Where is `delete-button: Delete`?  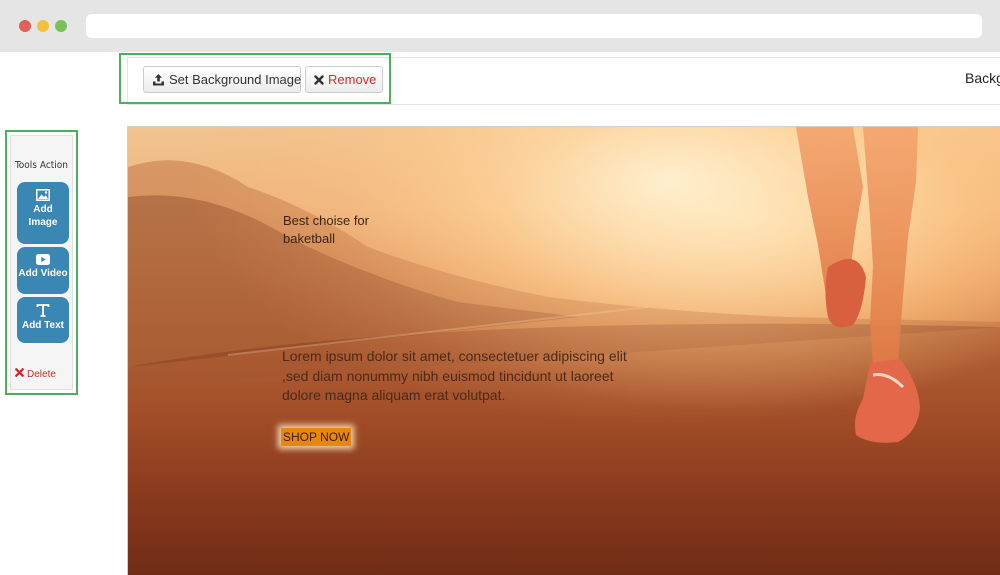
delete-button: Delete is located at coordinates (35, 374).